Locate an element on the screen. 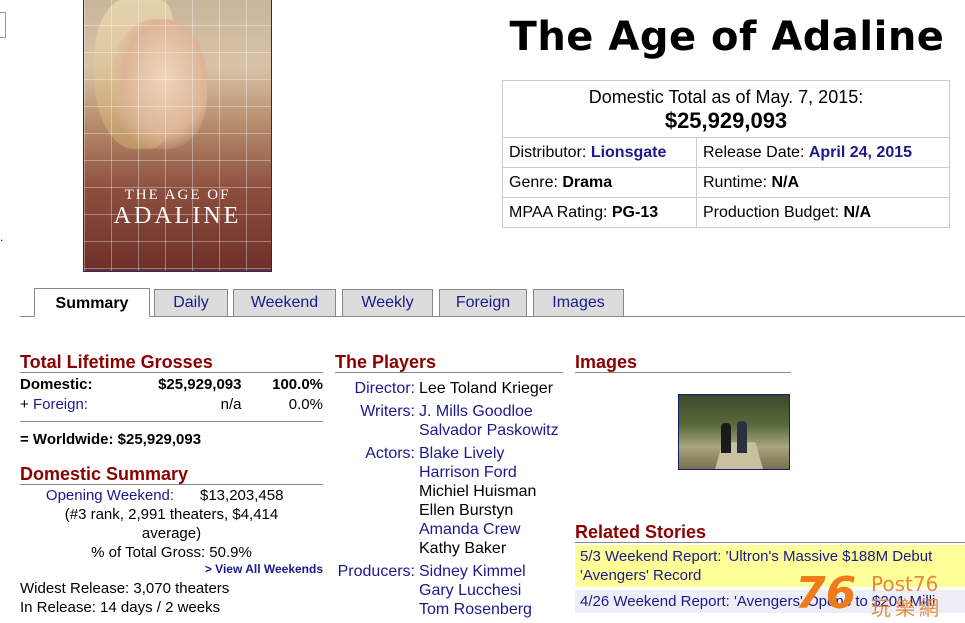 Image resolution: width=965 pixels, height=623 pixels. mpaa-label: MPAA Rating: is located at coordinates (558, 212).